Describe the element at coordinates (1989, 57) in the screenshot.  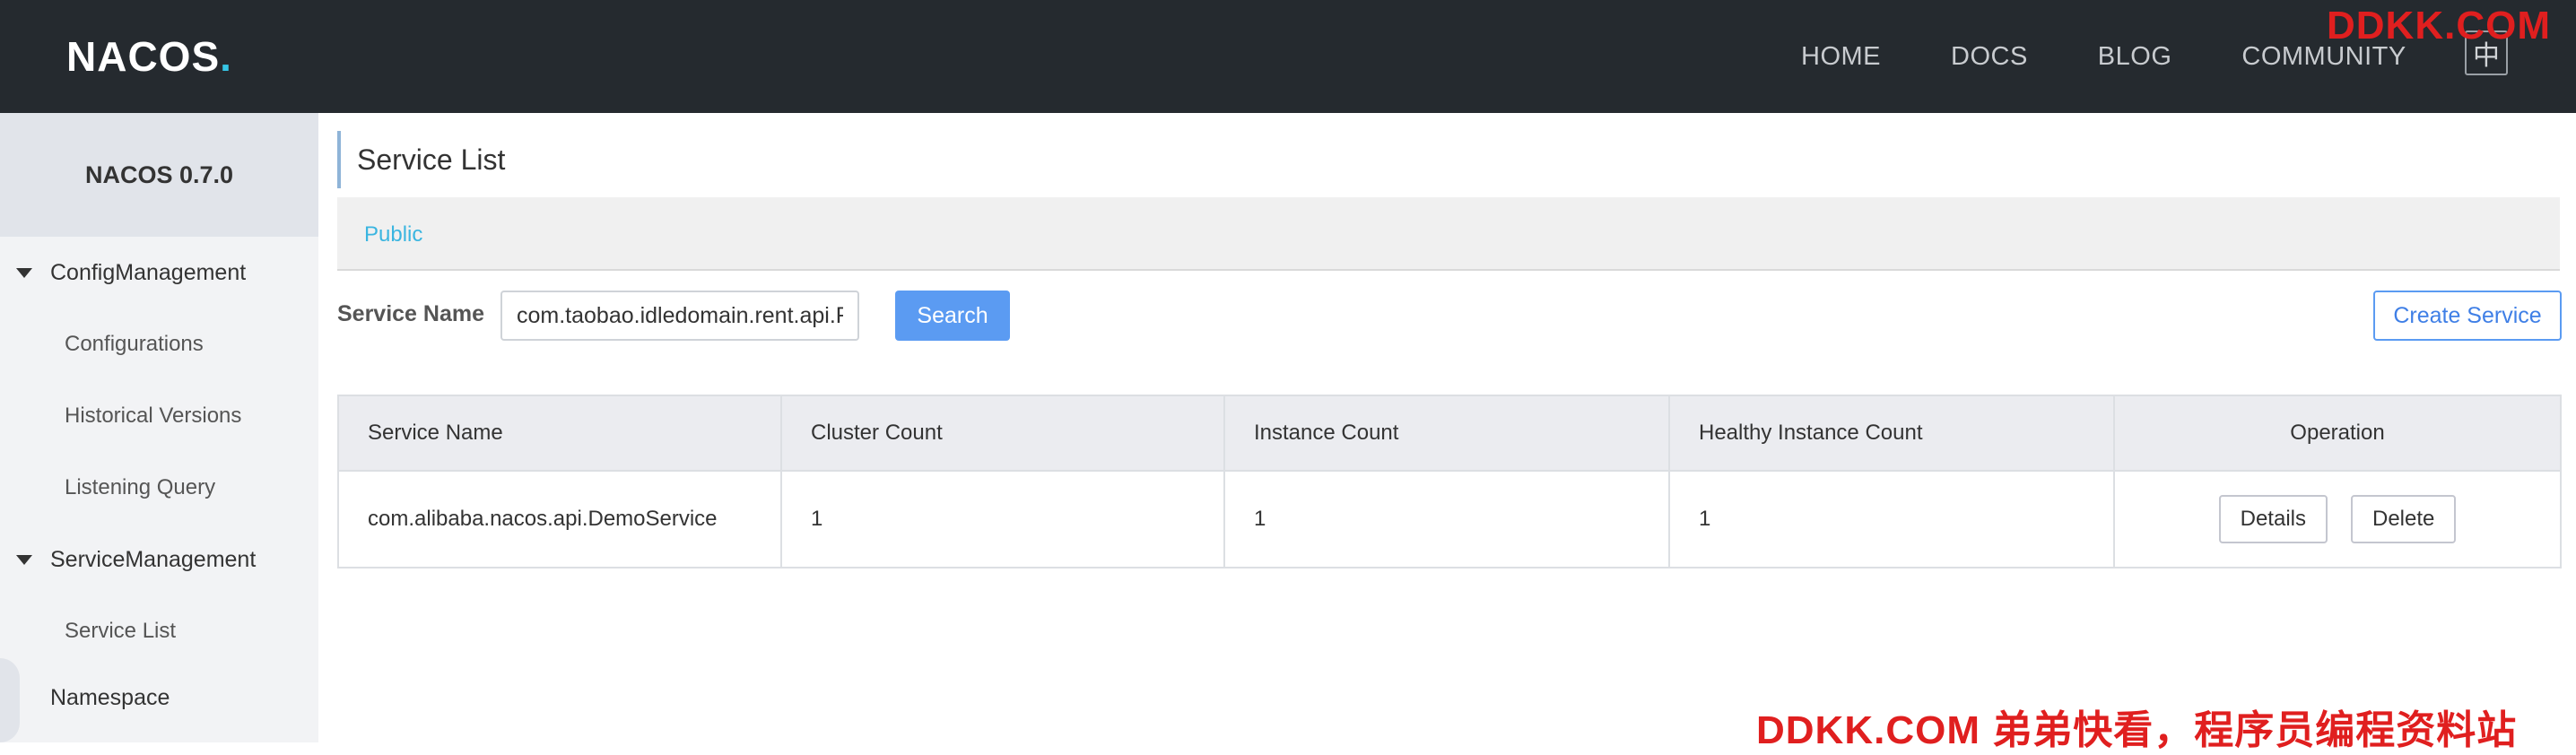
I see `nav-docs: DOCS` at that location.